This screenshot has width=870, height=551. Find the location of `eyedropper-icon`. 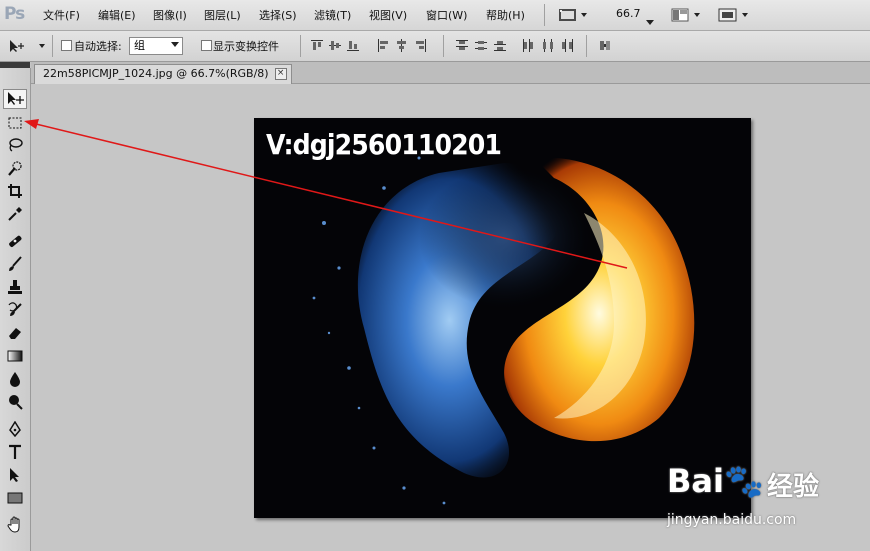

eyedropper-icon is located at coordinates (15, 214).